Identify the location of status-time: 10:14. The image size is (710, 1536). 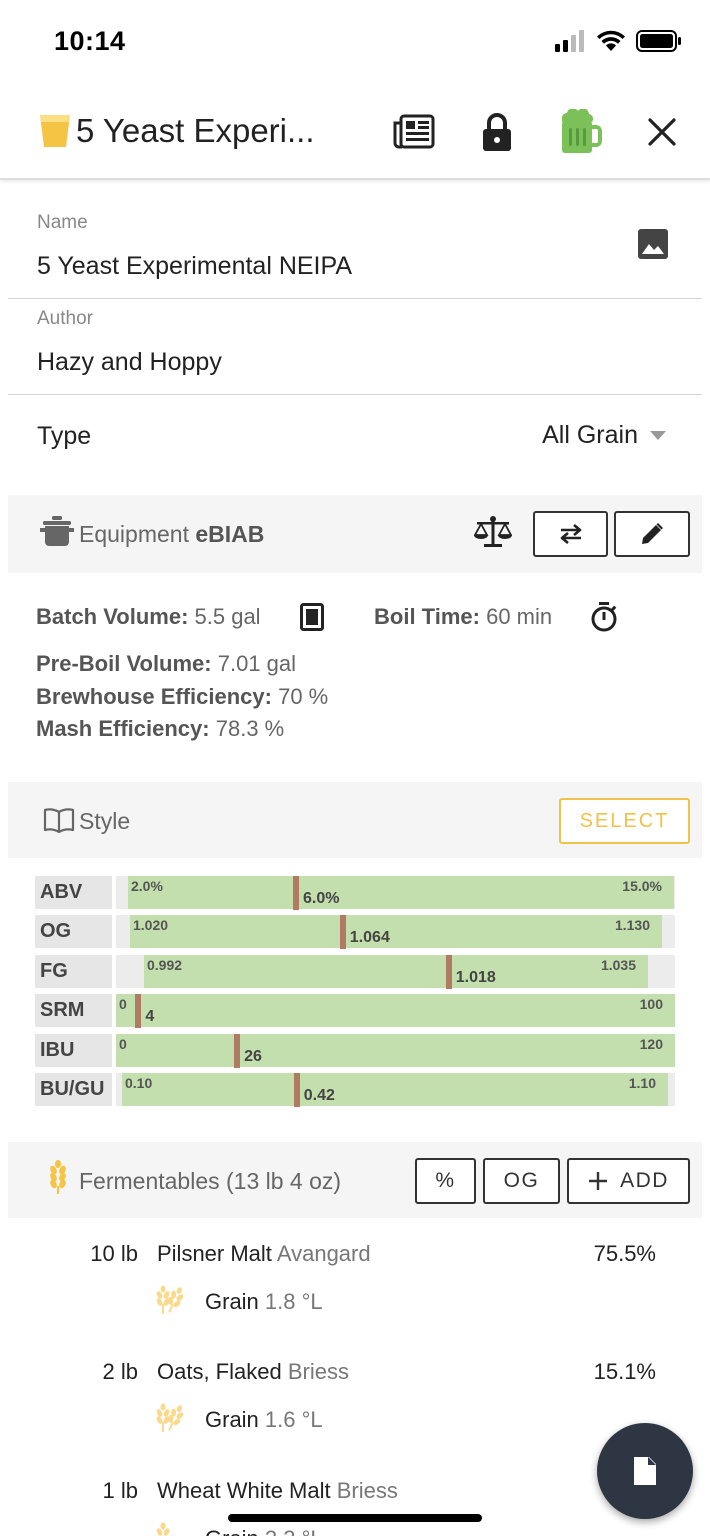
(90, 41).